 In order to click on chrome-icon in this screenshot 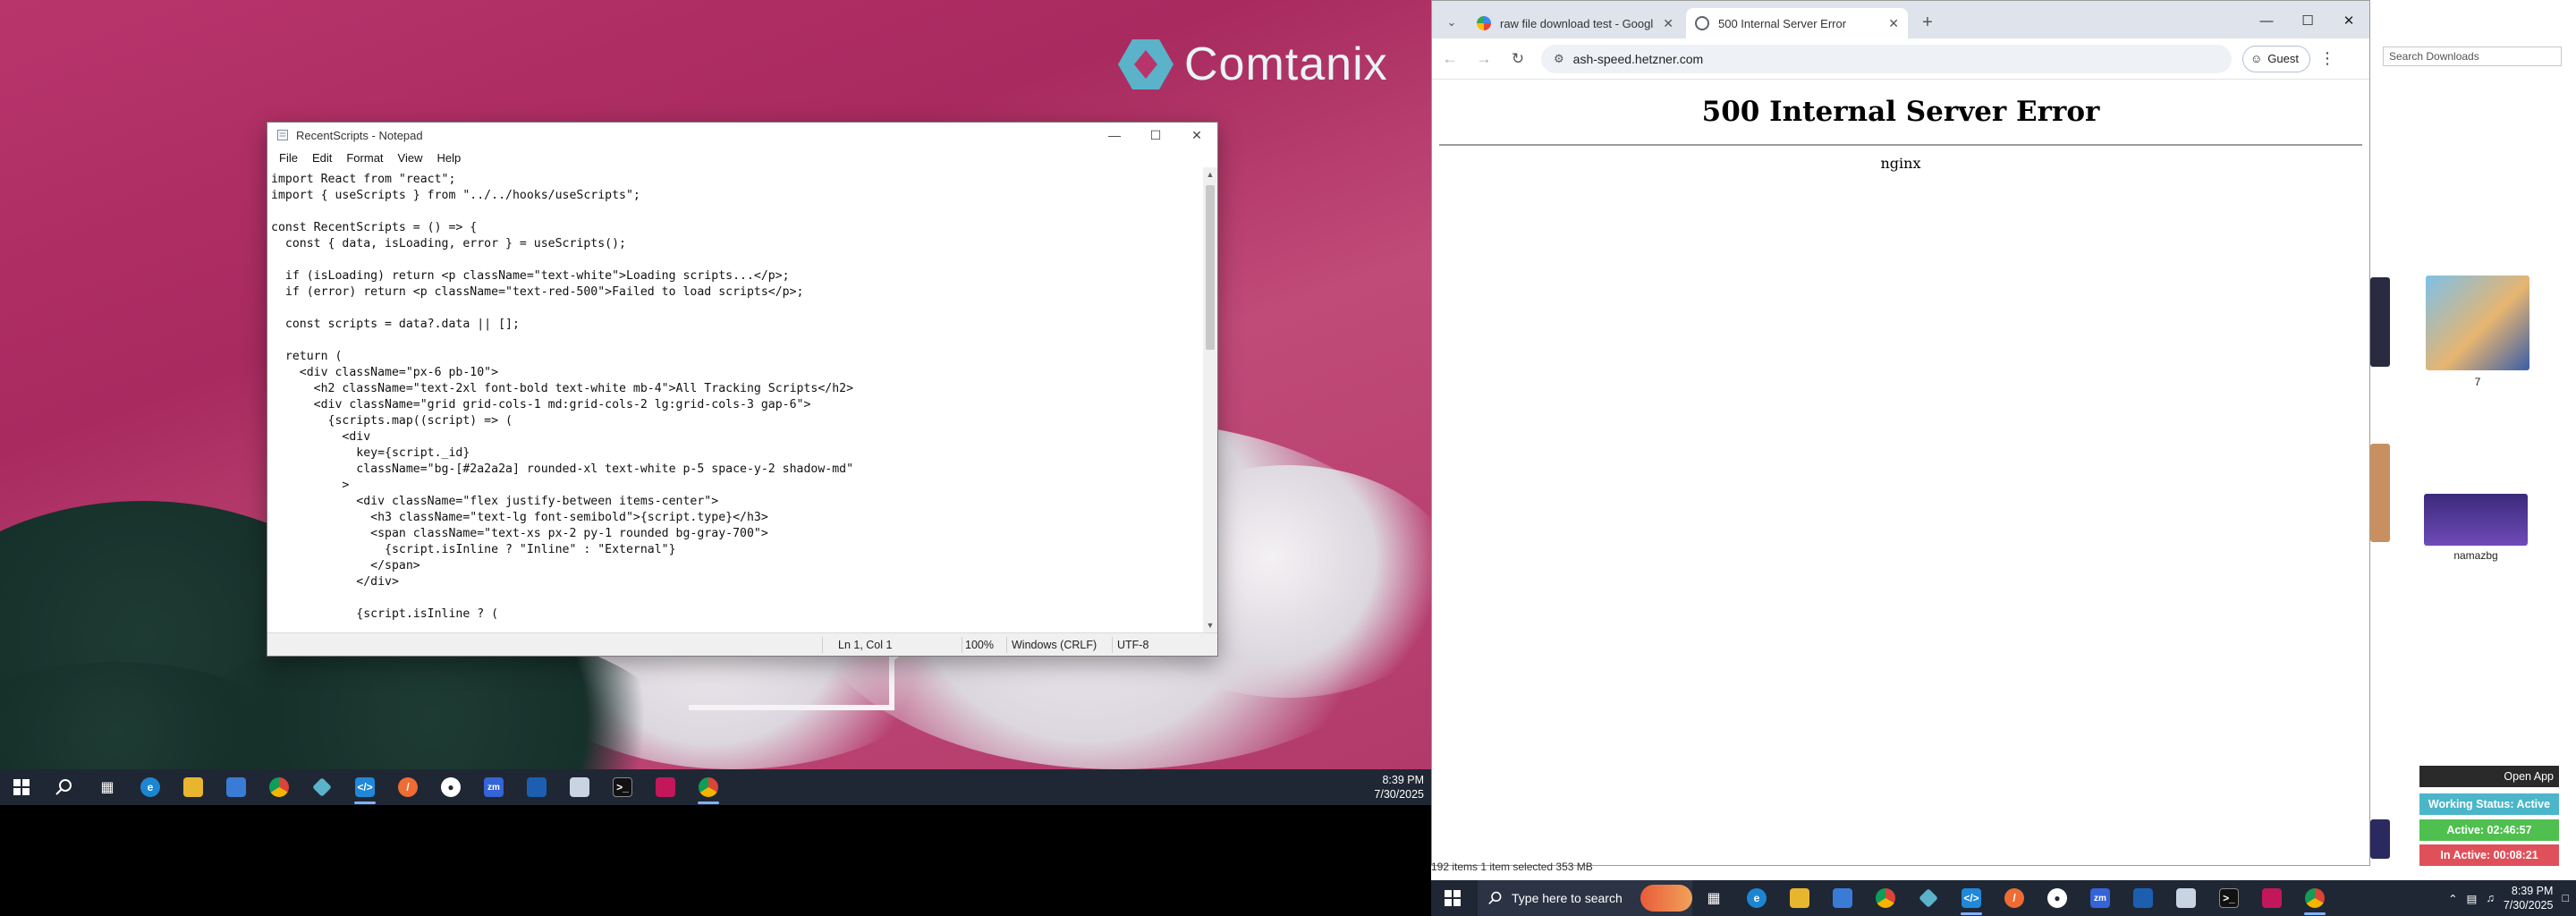, I will do `click(2315, 898)`.